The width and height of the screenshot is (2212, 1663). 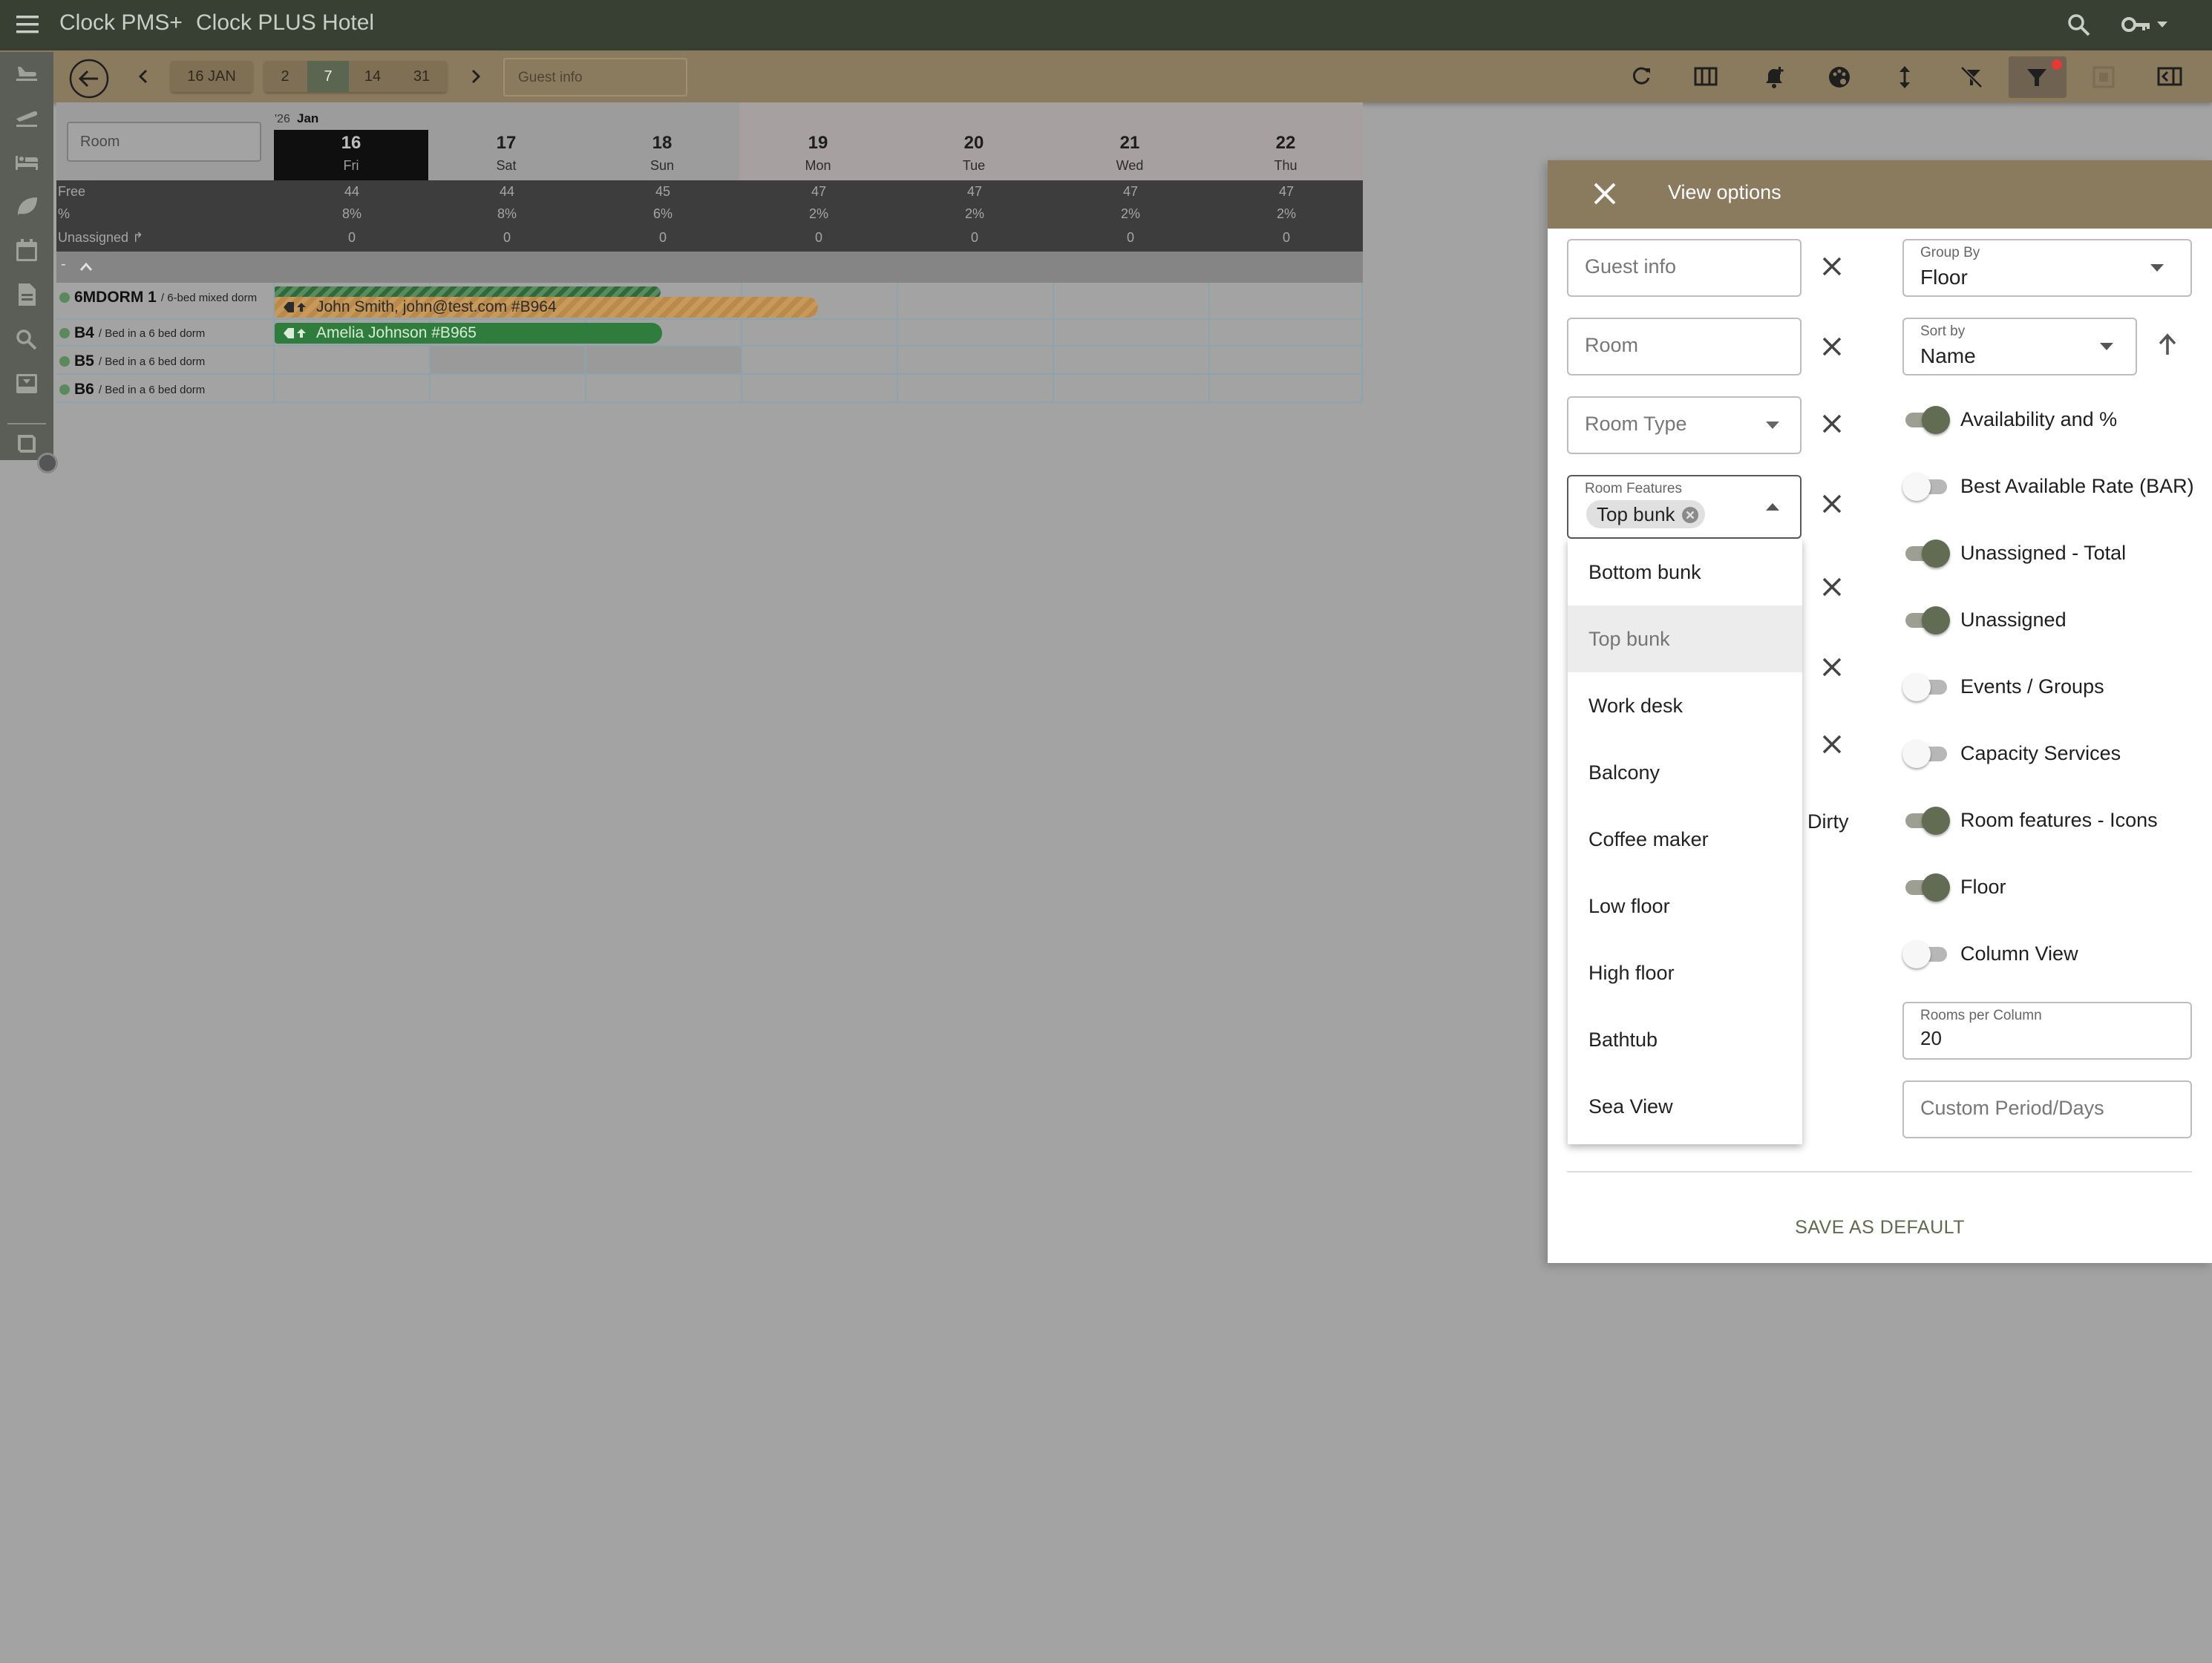 What do you see at coordinates (2167, 344) in the screenshot?
I see `sort-direction-arrow-up-icon` at bounding box center [2167, 344].